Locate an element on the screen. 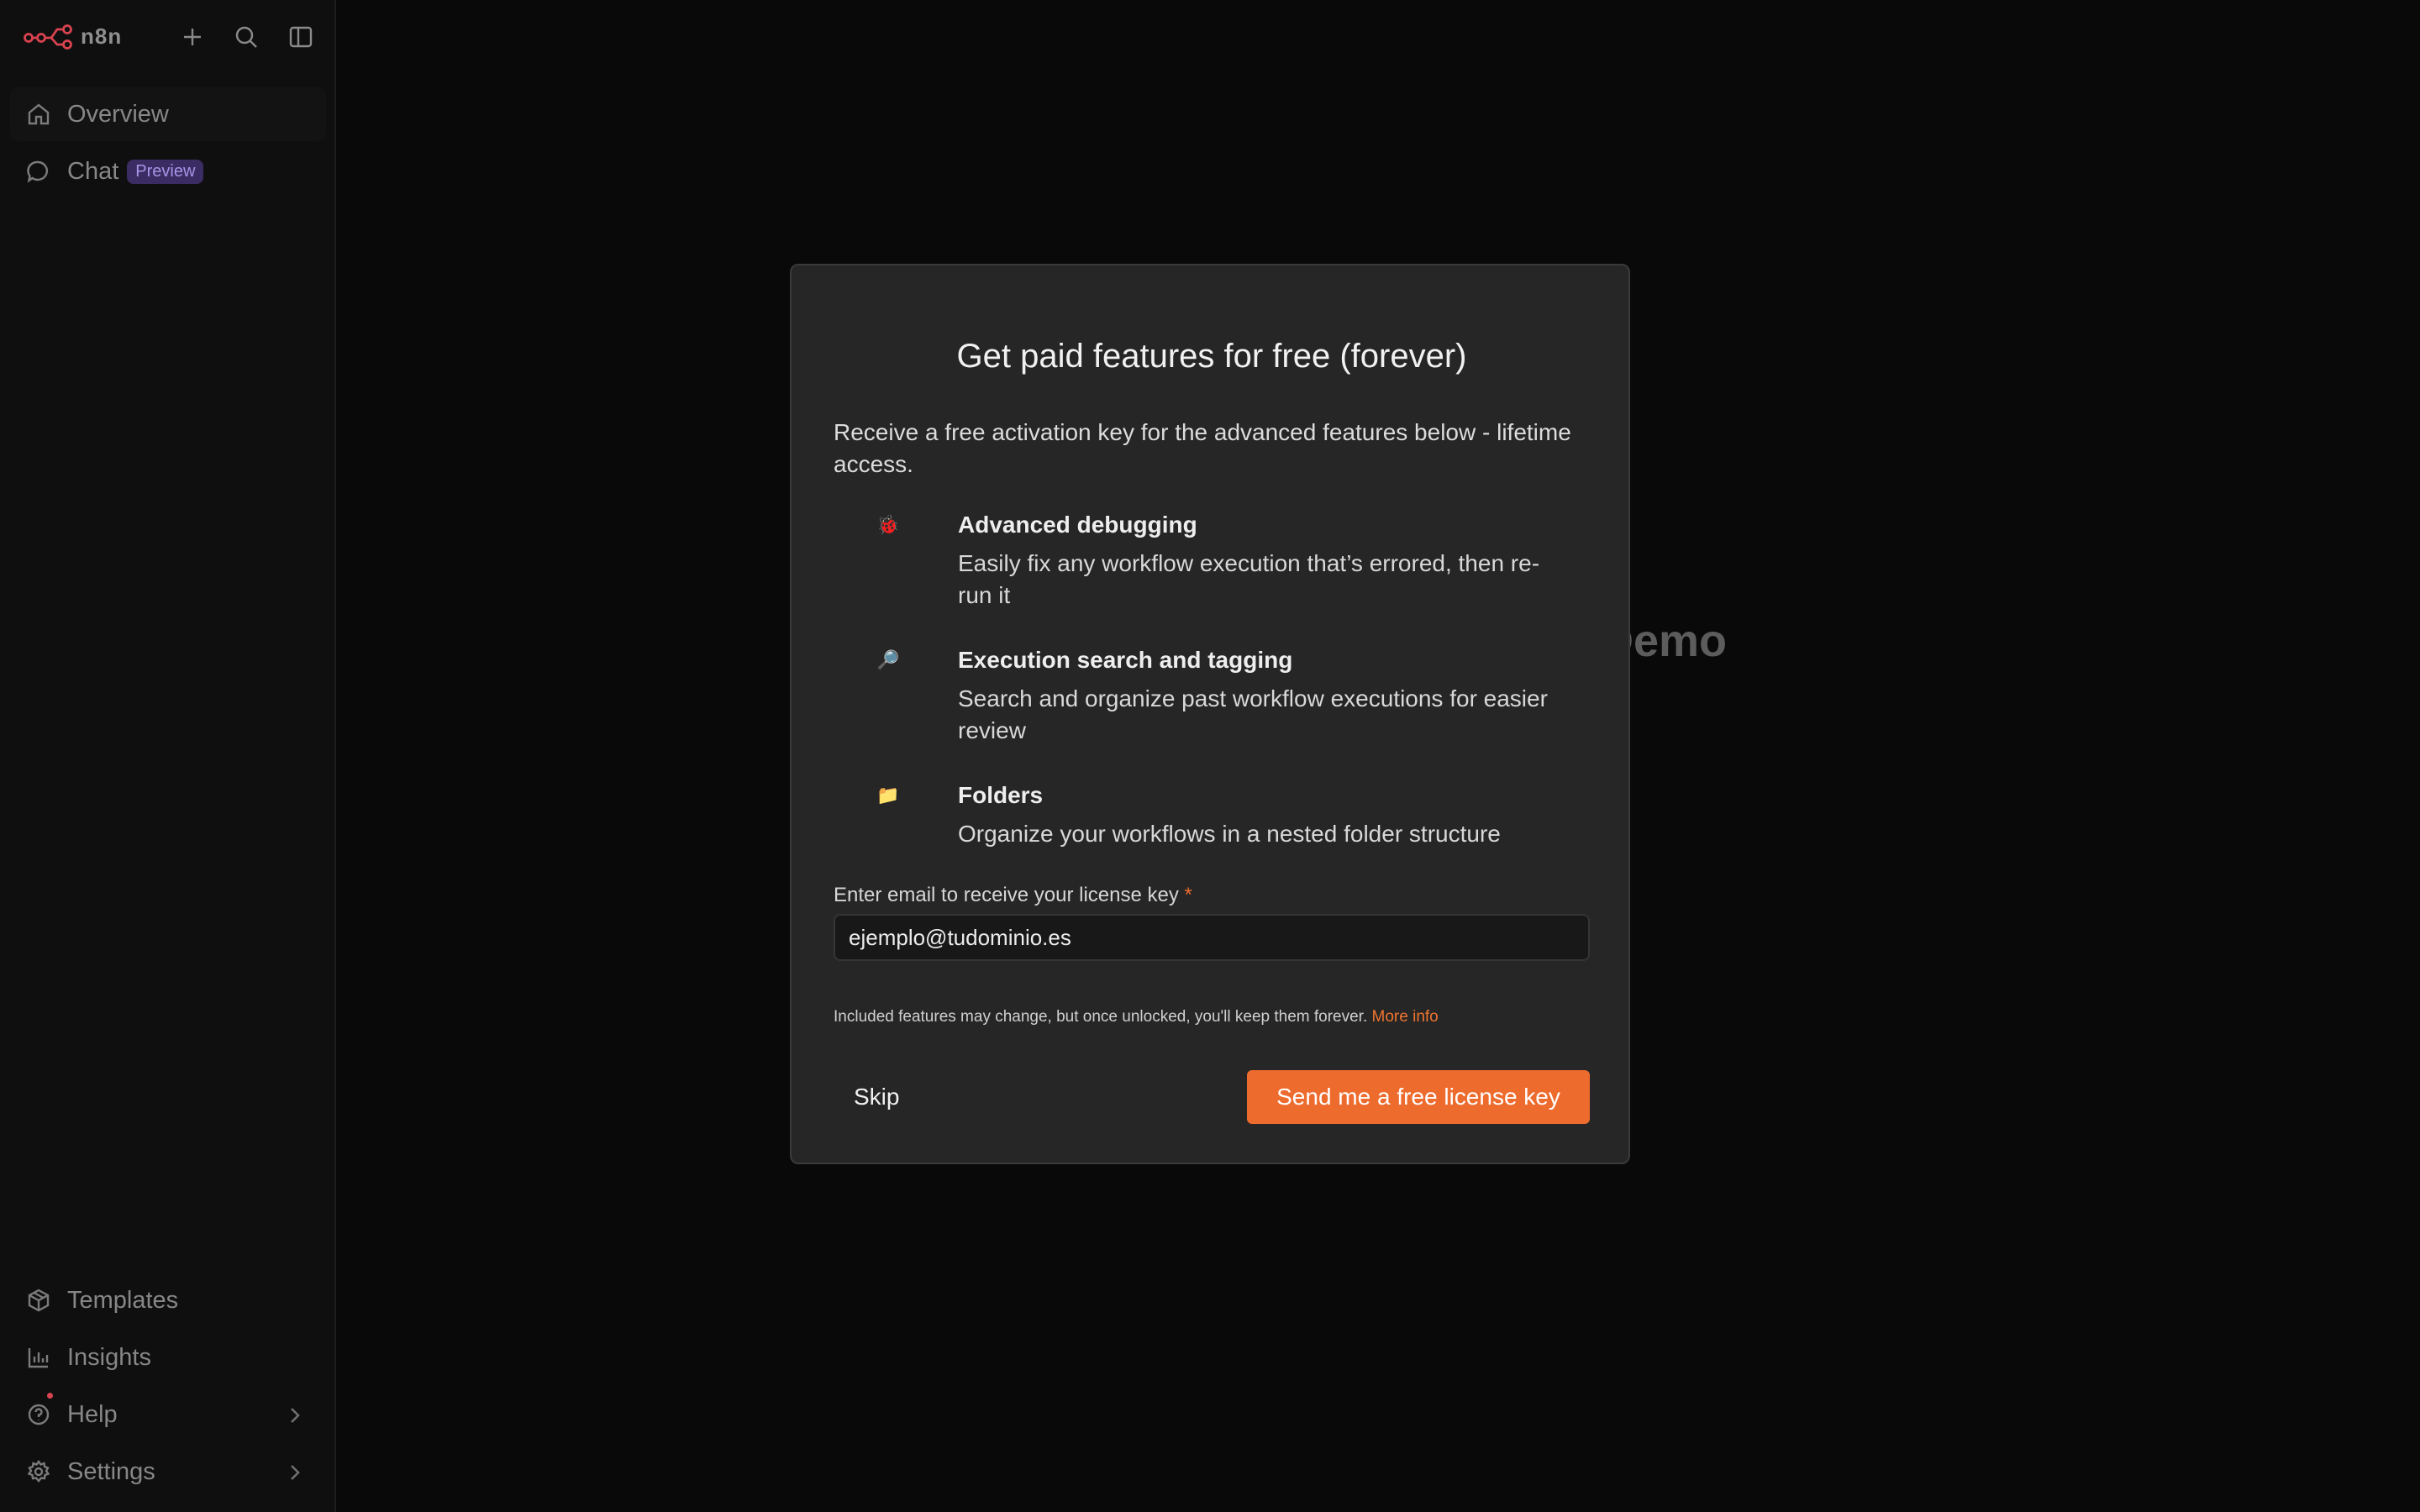 This screenshot has height=1512, width=2420. sidebar-header: n8n is located at coordinates (168, 37).